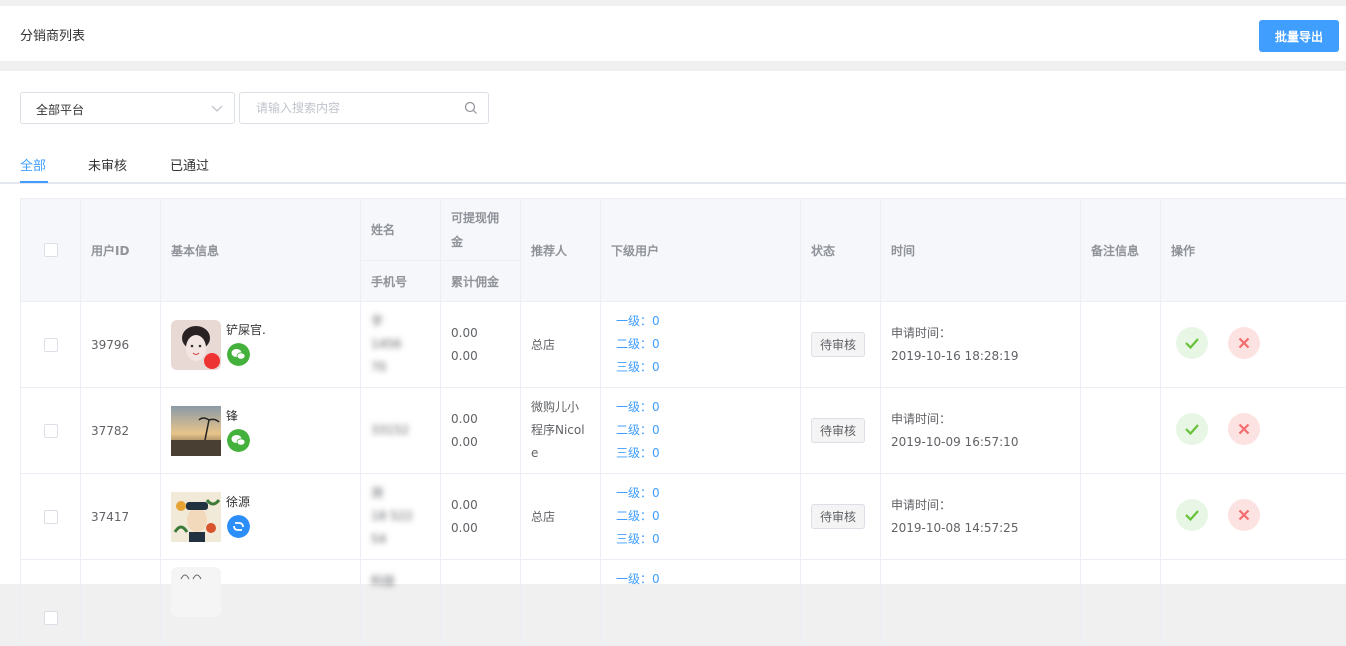  I want to click on user-id: 37782, so click(121, 431).